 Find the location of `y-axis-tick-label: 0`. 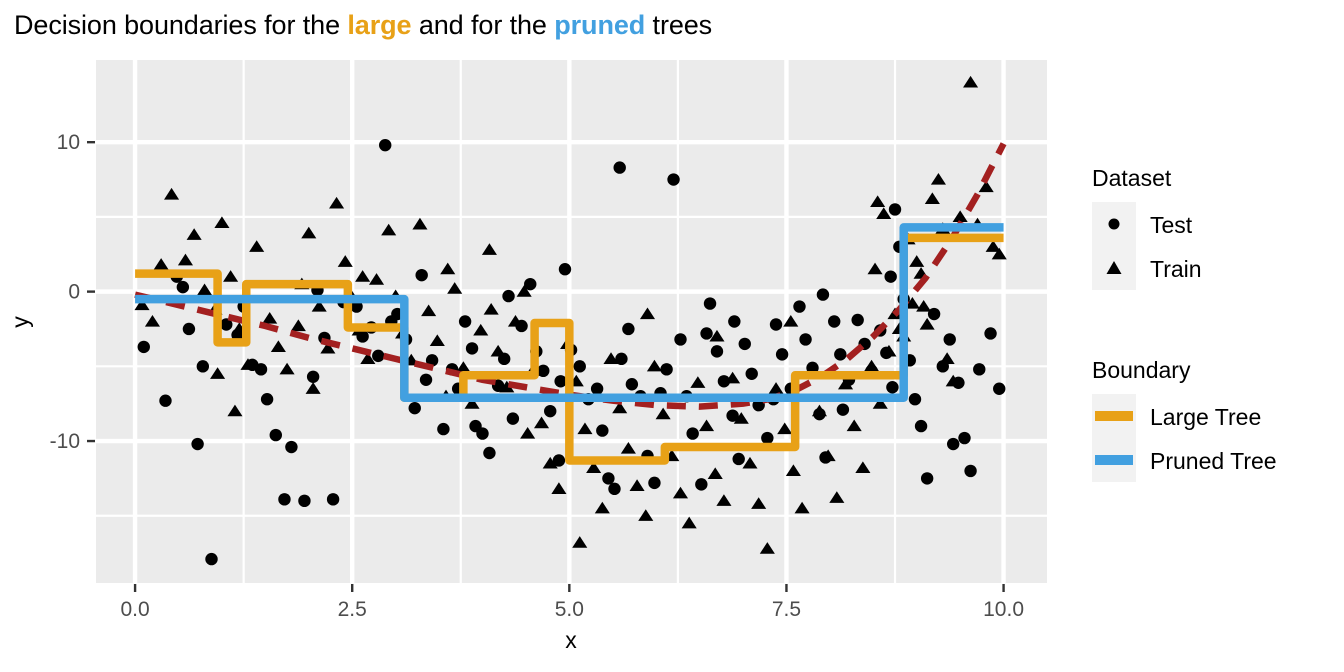

y-axis-tick-label: 0 is located at coordinates (74, 292).